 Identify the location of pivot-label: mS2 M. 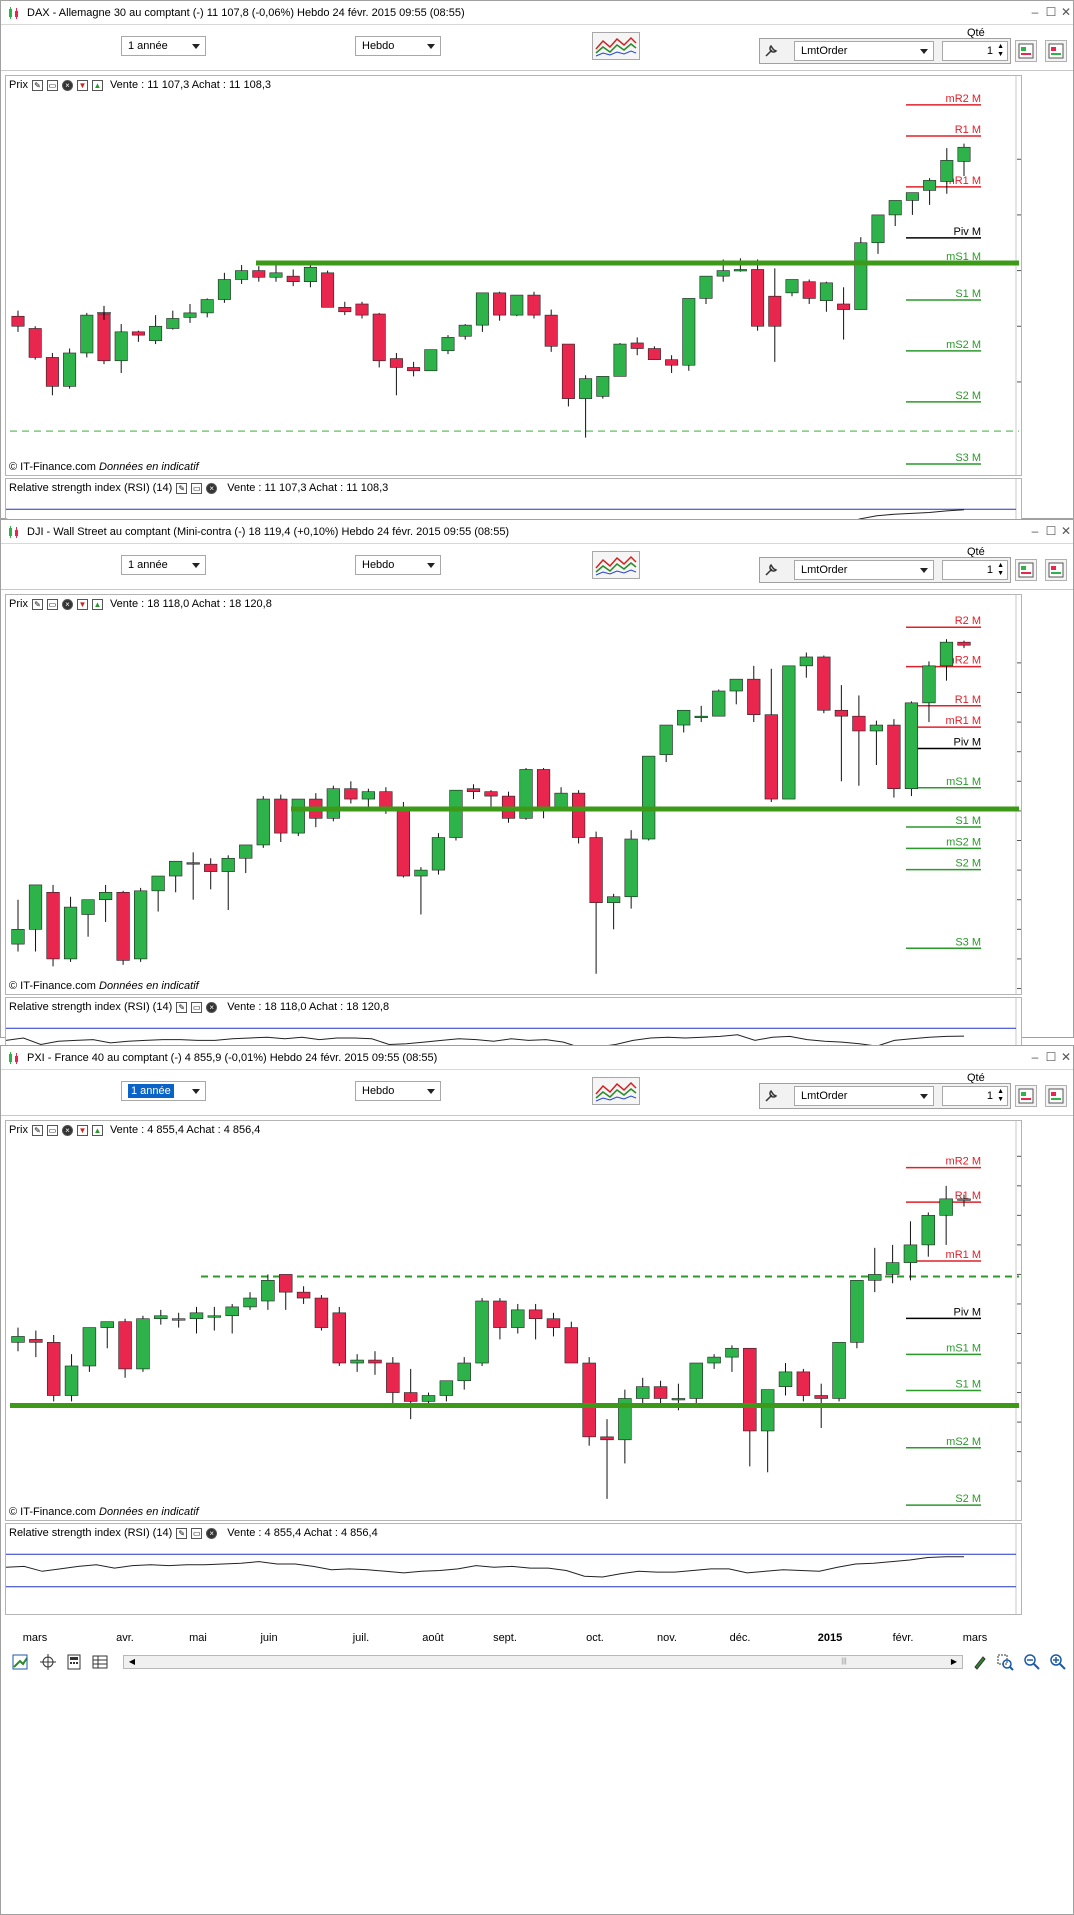
(963, 345).